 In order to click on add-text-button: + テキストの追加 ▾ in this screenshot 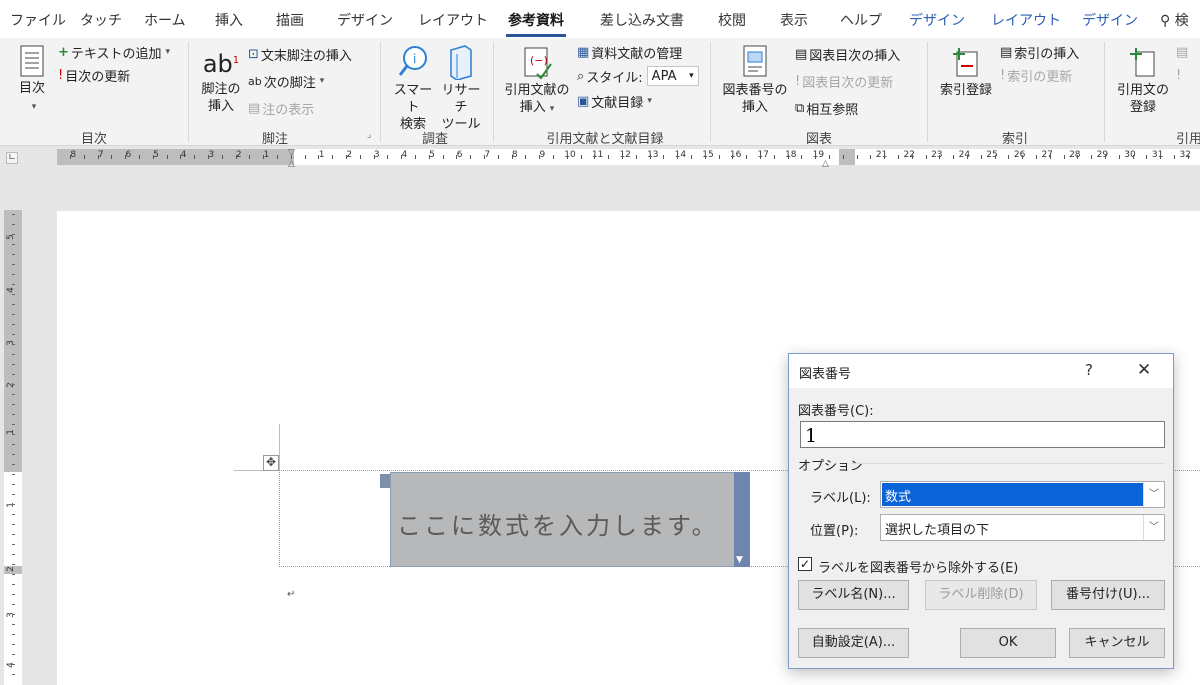, I will do `click(114, 52)`.